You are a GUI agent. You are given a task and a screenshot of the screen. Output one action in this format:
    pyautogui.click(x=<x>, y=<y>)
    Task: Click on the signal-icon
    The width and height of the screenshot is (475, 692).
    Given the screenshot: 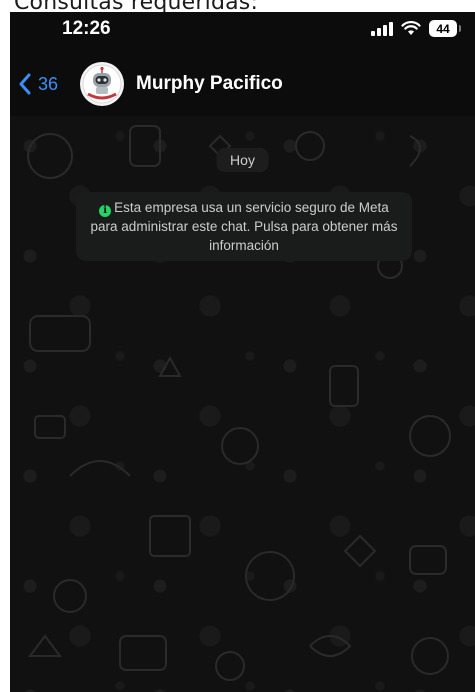 What is the action you would take?
    pyautogui.click(x=382, y=28)
    